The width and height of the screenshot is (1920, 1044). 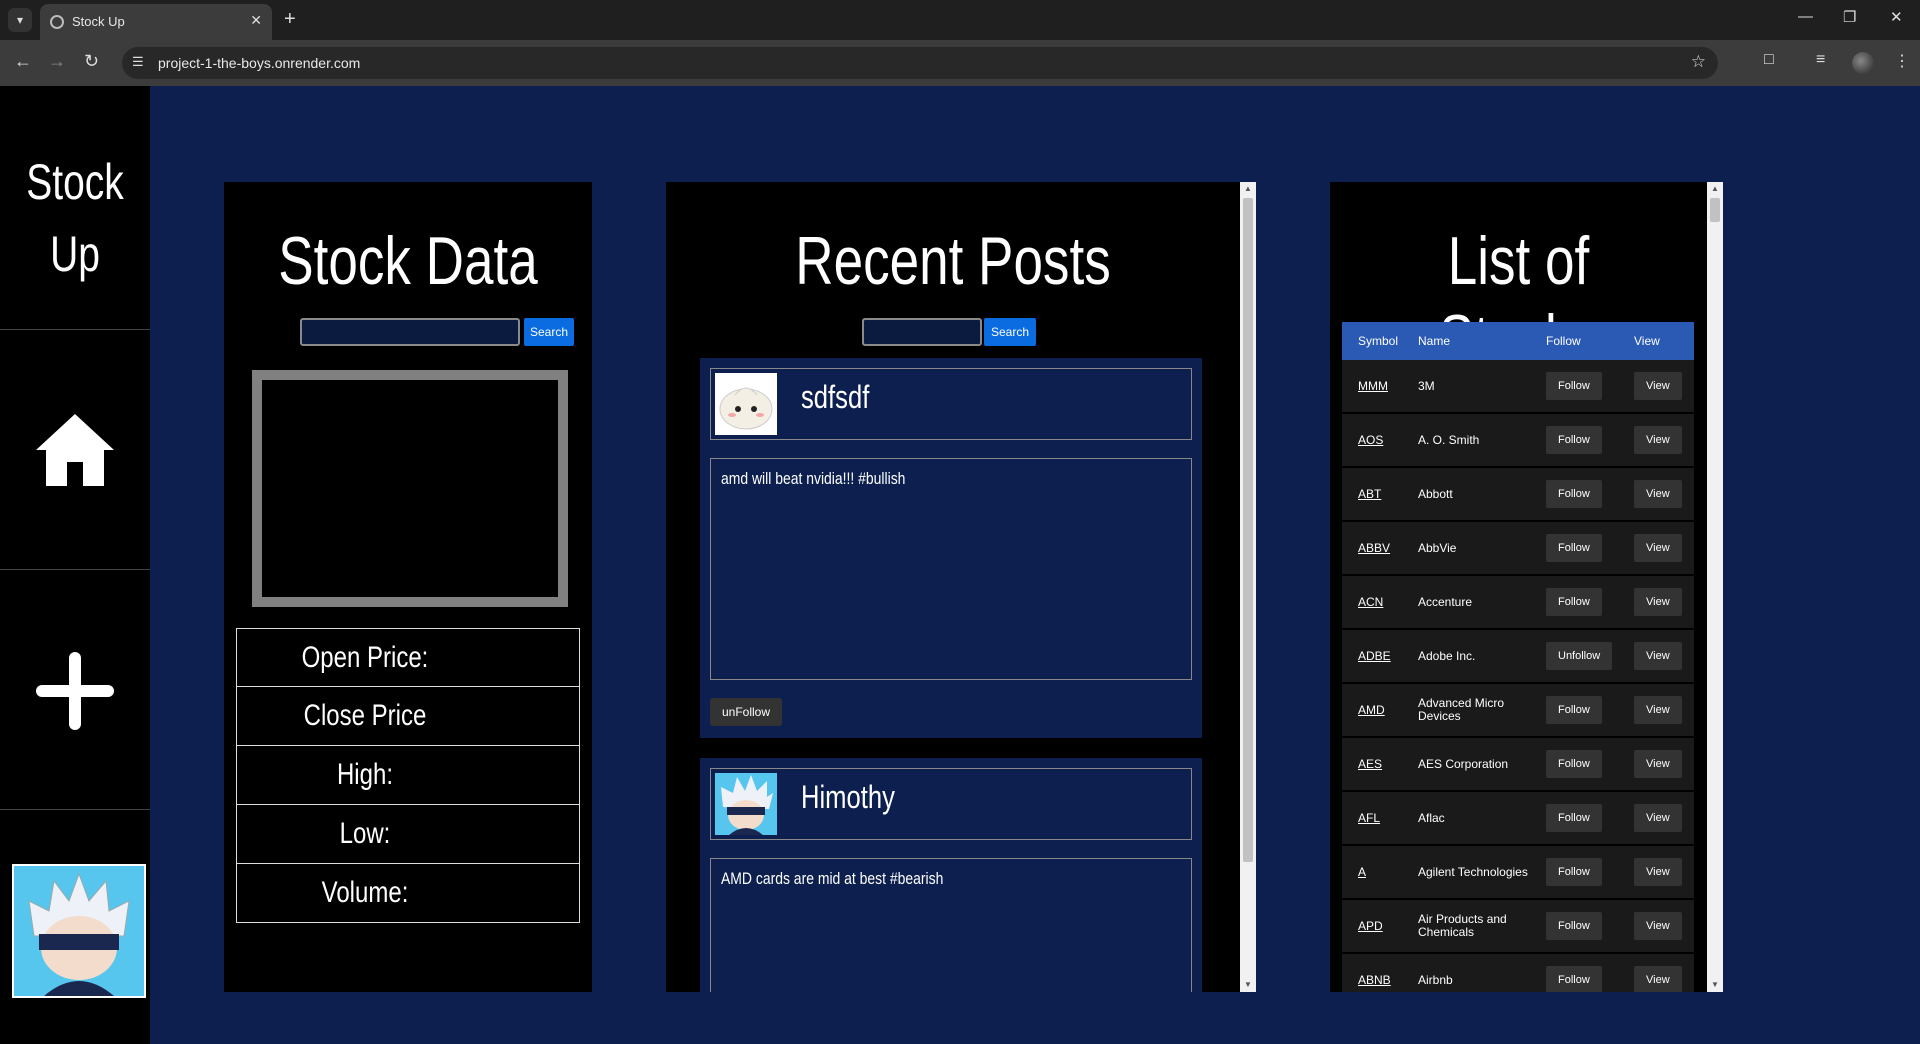 What do you see at coordinates (365, 833) in the screenshot?
I see `low-label: Low:` at bounding box center [365, 833].